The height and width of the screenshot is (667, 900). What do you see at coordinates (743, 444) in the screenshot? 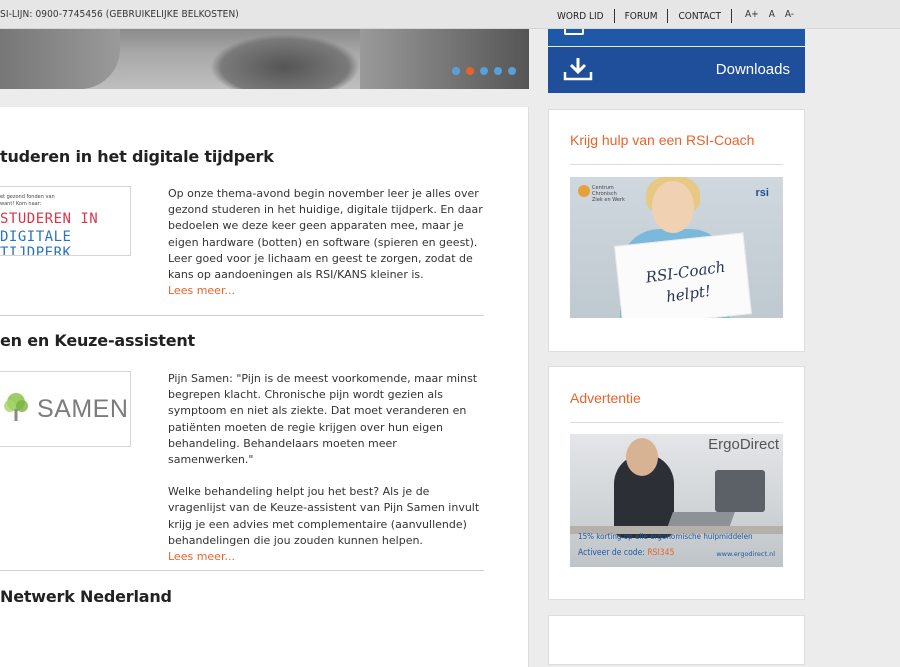
I see `advert-brand: ErgoDirect` at bounding box center [743, 444].